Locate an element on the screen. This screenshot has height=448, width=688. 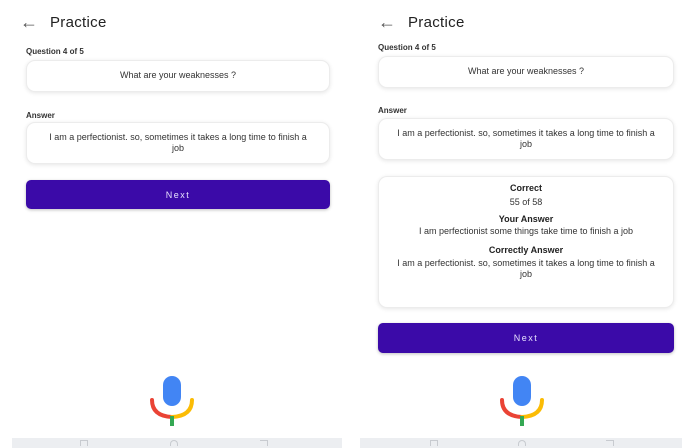
score-text: 55 of 58 is located at coordinates (526, 201).